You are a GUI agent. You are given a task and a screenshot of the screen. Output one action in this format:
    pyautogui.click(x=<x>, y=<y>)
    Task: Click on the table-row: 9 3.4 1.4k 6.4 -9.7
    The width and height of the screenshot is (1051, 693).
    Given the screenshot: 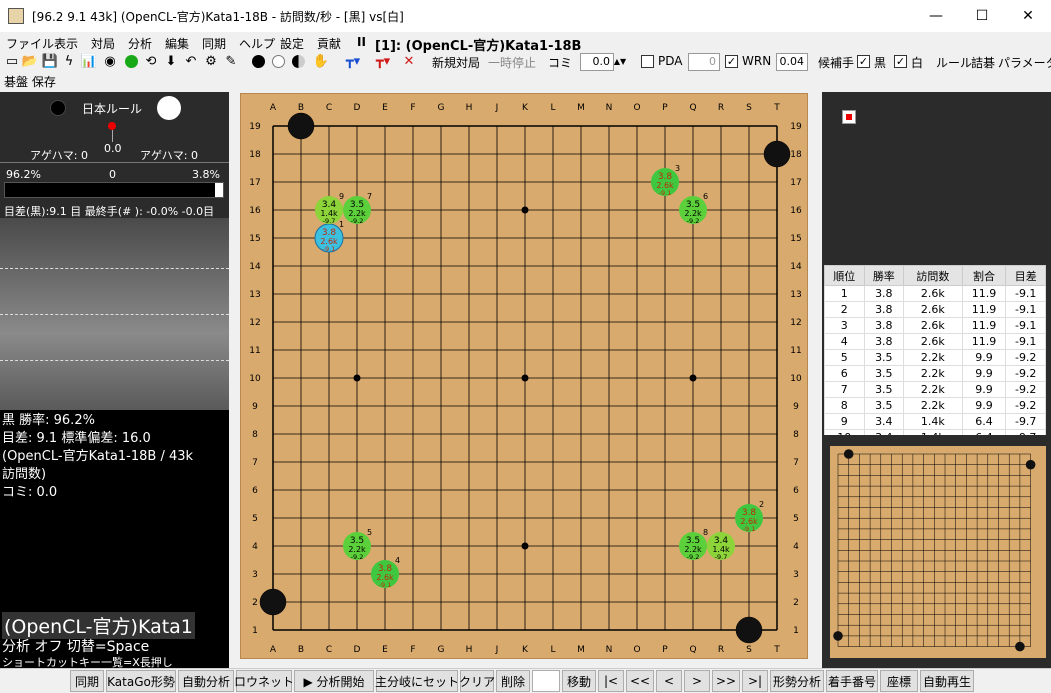 What is the action you would take?
    pyautogui.click(x=935, y=421)
    